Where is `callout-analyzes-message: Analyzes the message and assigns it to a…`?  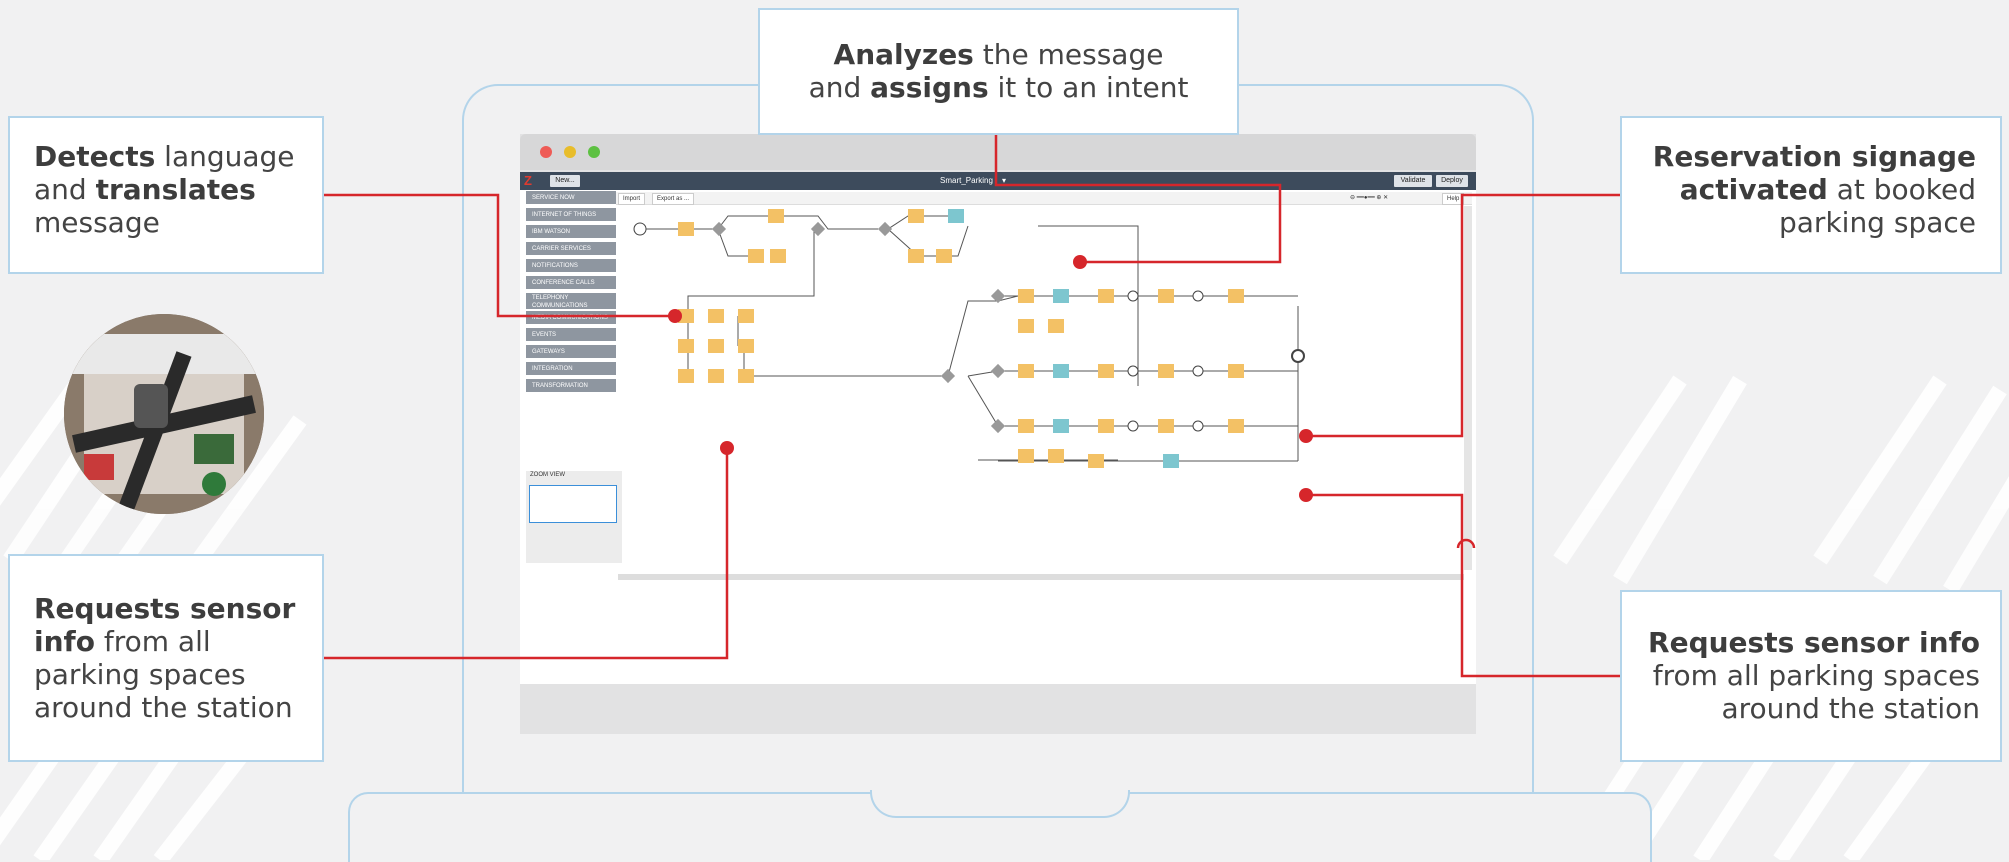 callout-analyzes-message: Analyzes the message and assigns it to a… is located at coordinates (998, 71).